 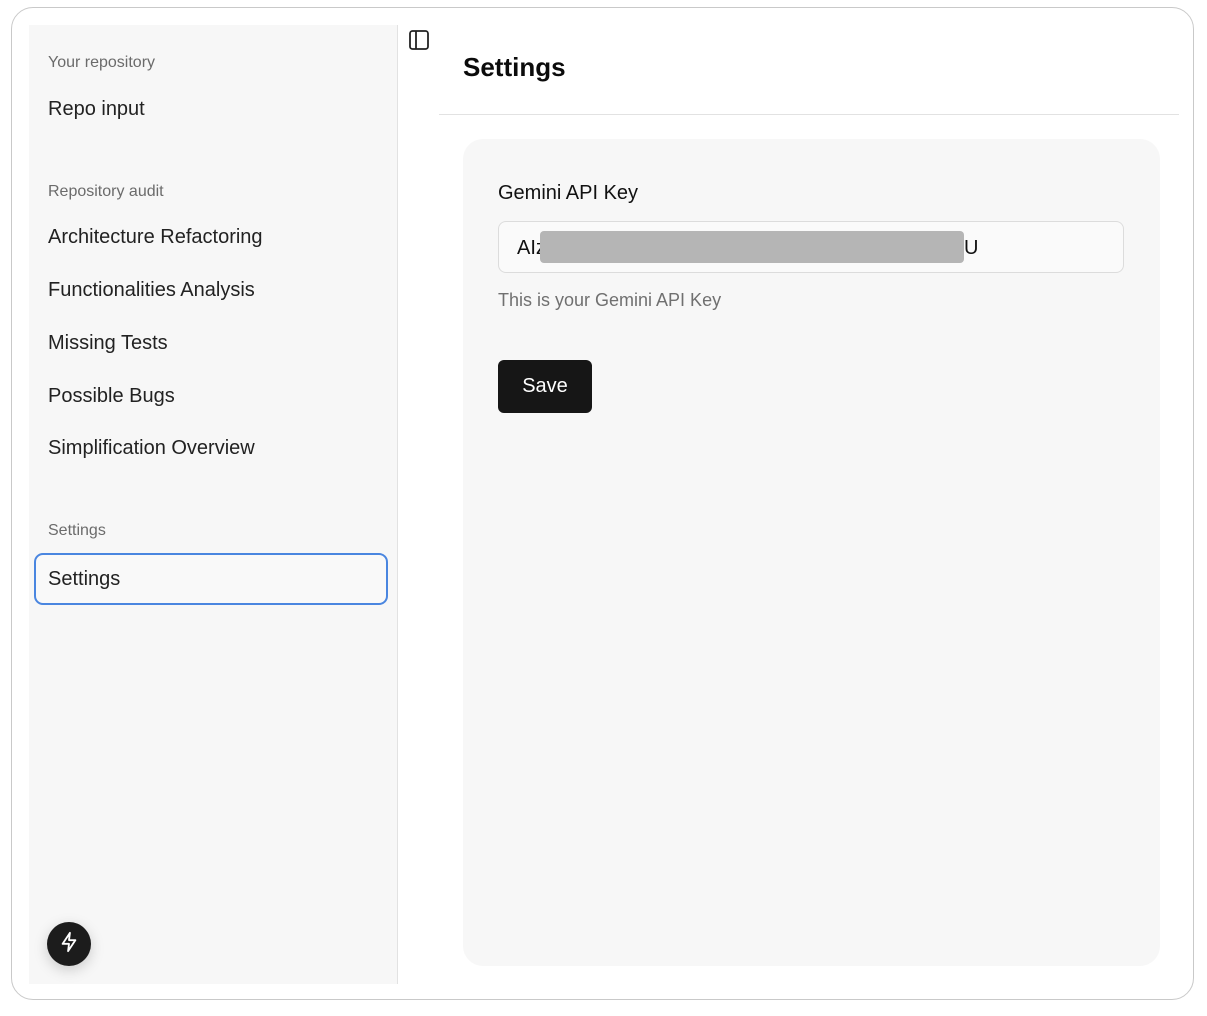 I want to click on sidebar-toggle-button, so click(x=419, y=42).